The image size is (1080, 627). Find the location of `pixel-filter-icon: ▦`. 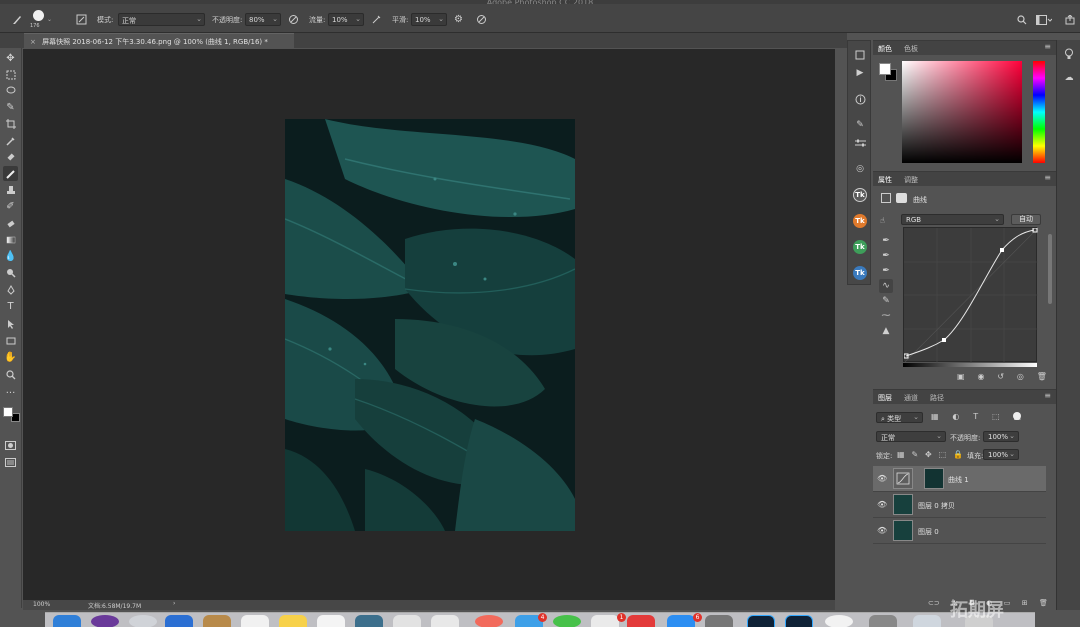

pixel-filter-icon: ▦ is located at coordinates (935, 417).